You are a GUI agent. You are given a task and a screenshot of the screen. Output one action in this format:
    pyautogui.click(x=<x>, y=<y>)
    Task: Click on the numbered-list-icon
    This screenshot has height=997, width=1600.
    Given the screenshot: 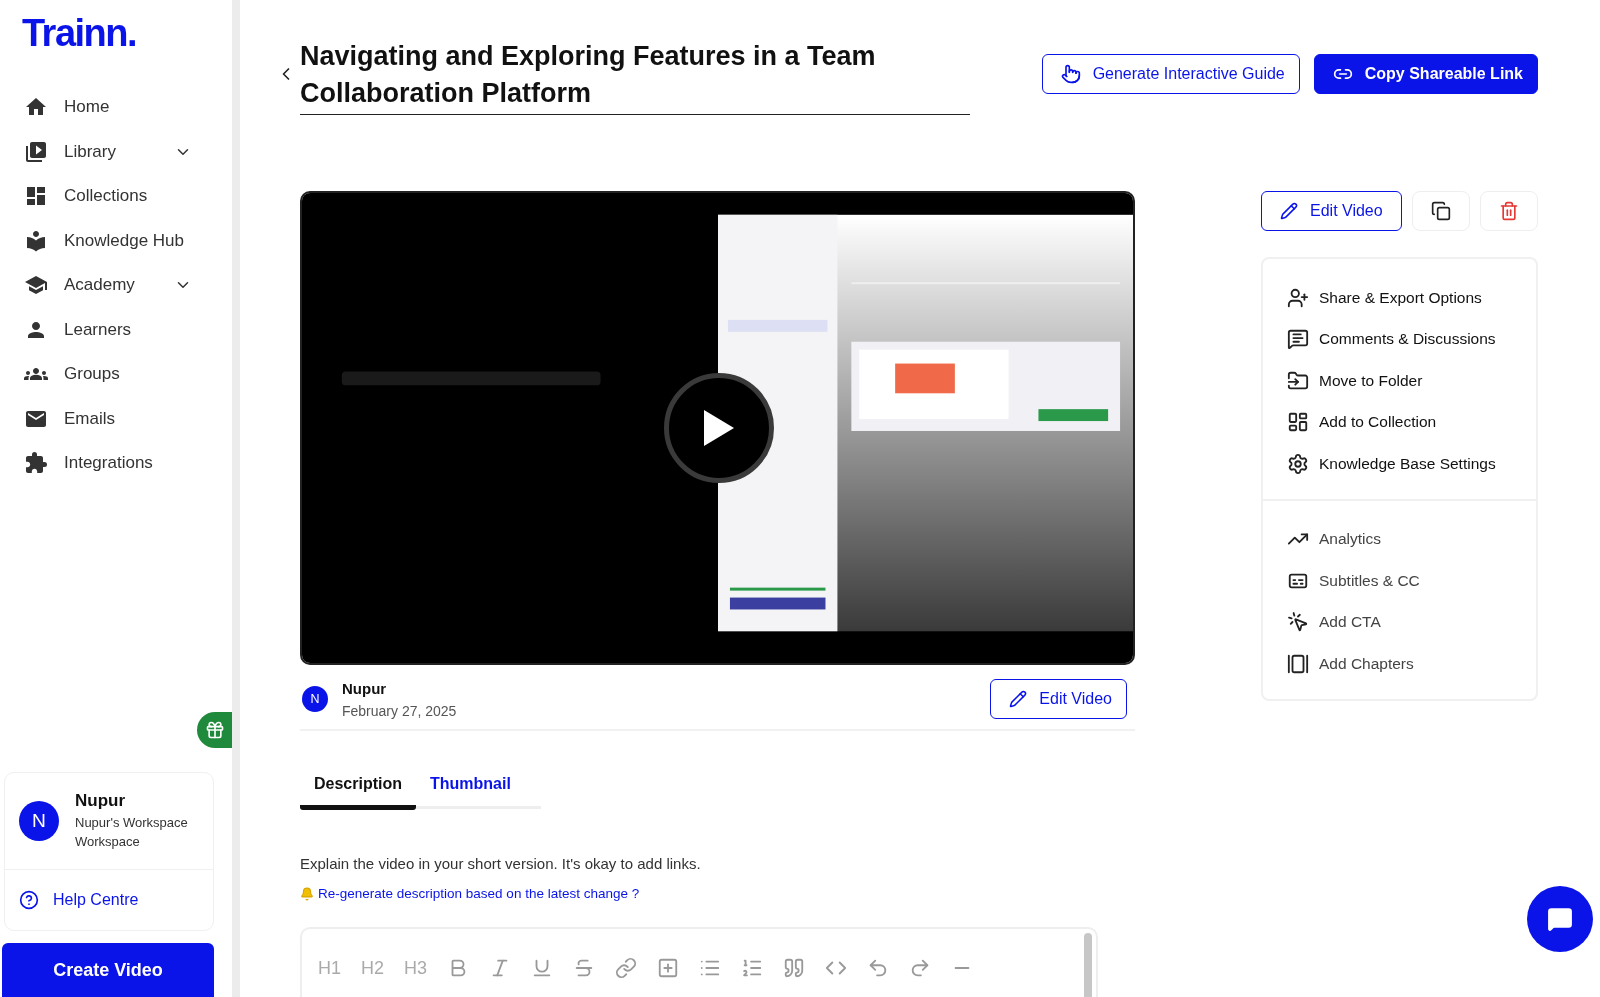 What is the action you would take?
    pyautogui.click(x=752, y=968)
    